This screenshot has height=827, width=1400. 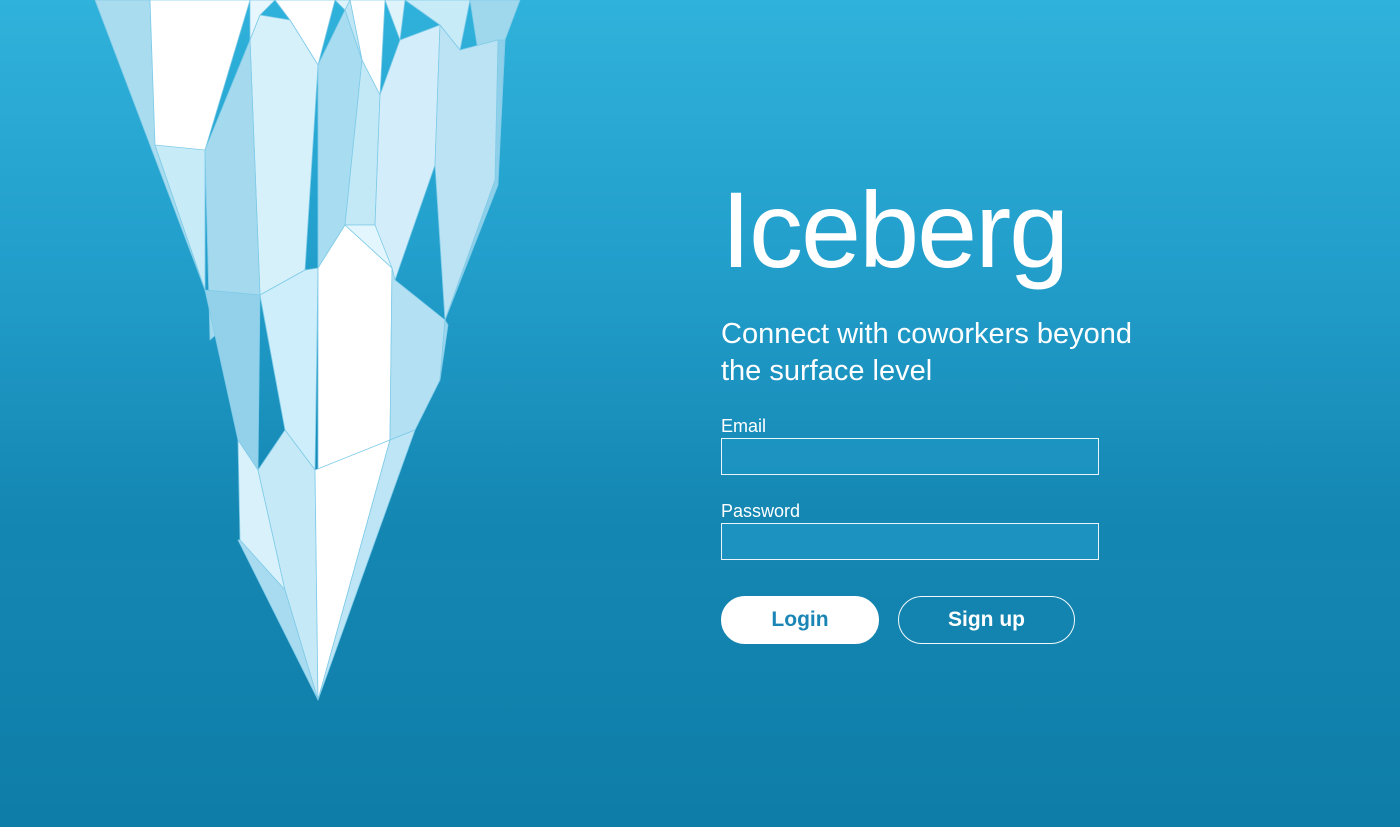 What do you see at coordinates (910, 541) in the screenshot?
I see `password-input` at bounding box center [910, 541].